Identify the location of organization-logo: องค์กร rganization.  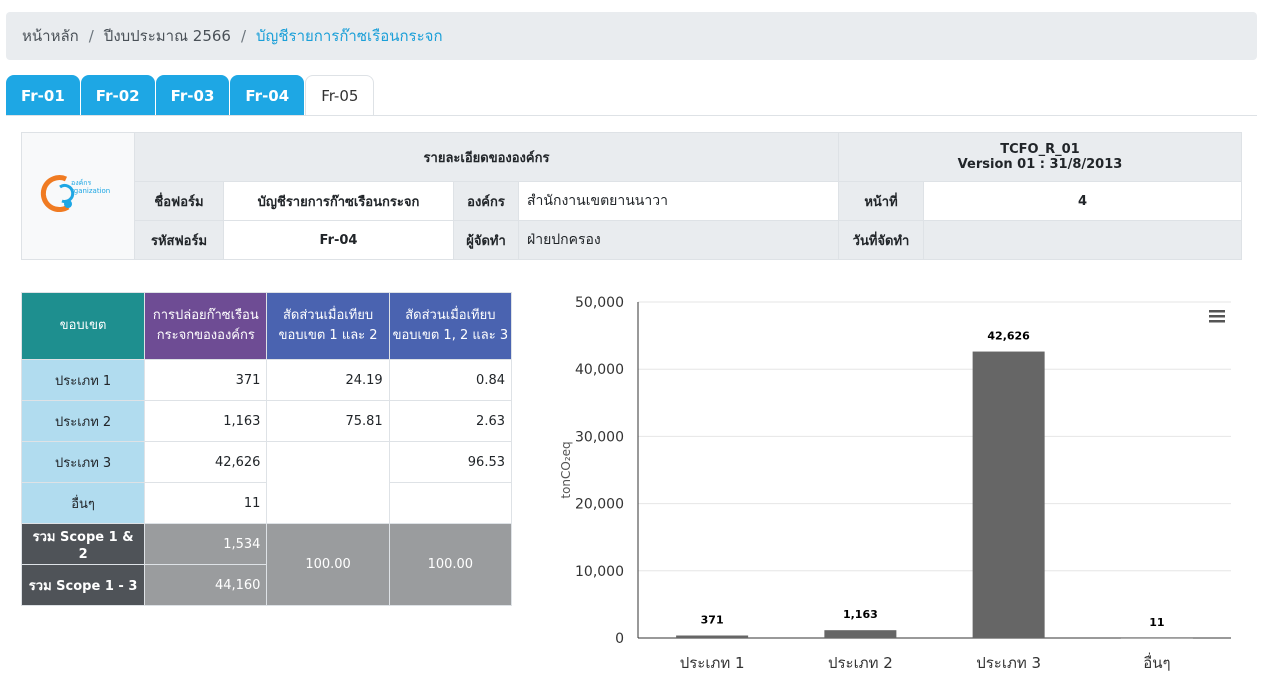
(78, 196).